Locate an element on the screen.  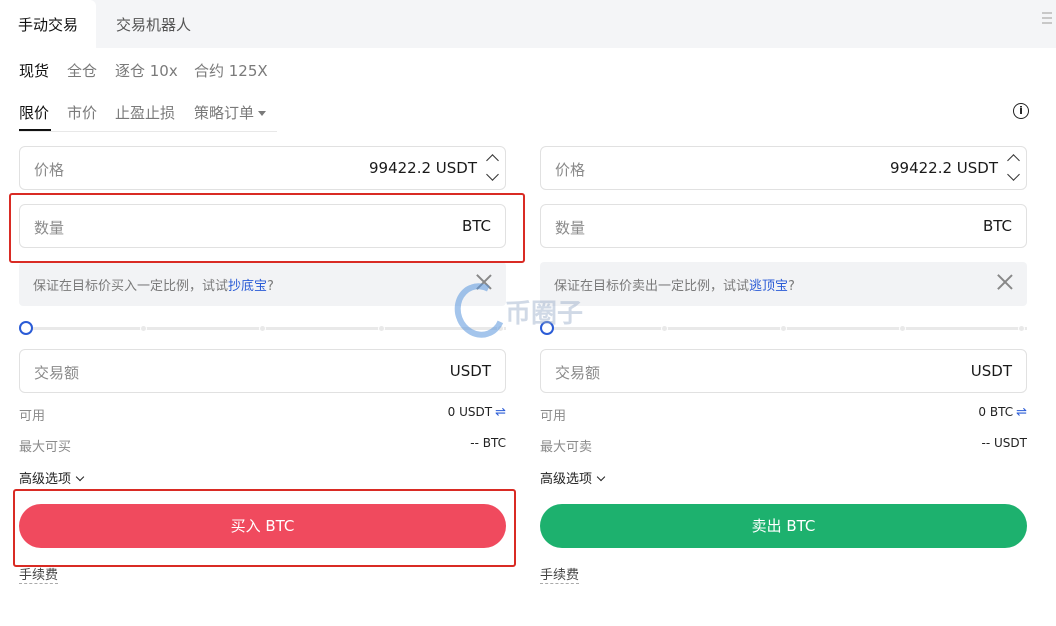
buy-advanced-options: 高级选项 is located at coordinates (52, 477).